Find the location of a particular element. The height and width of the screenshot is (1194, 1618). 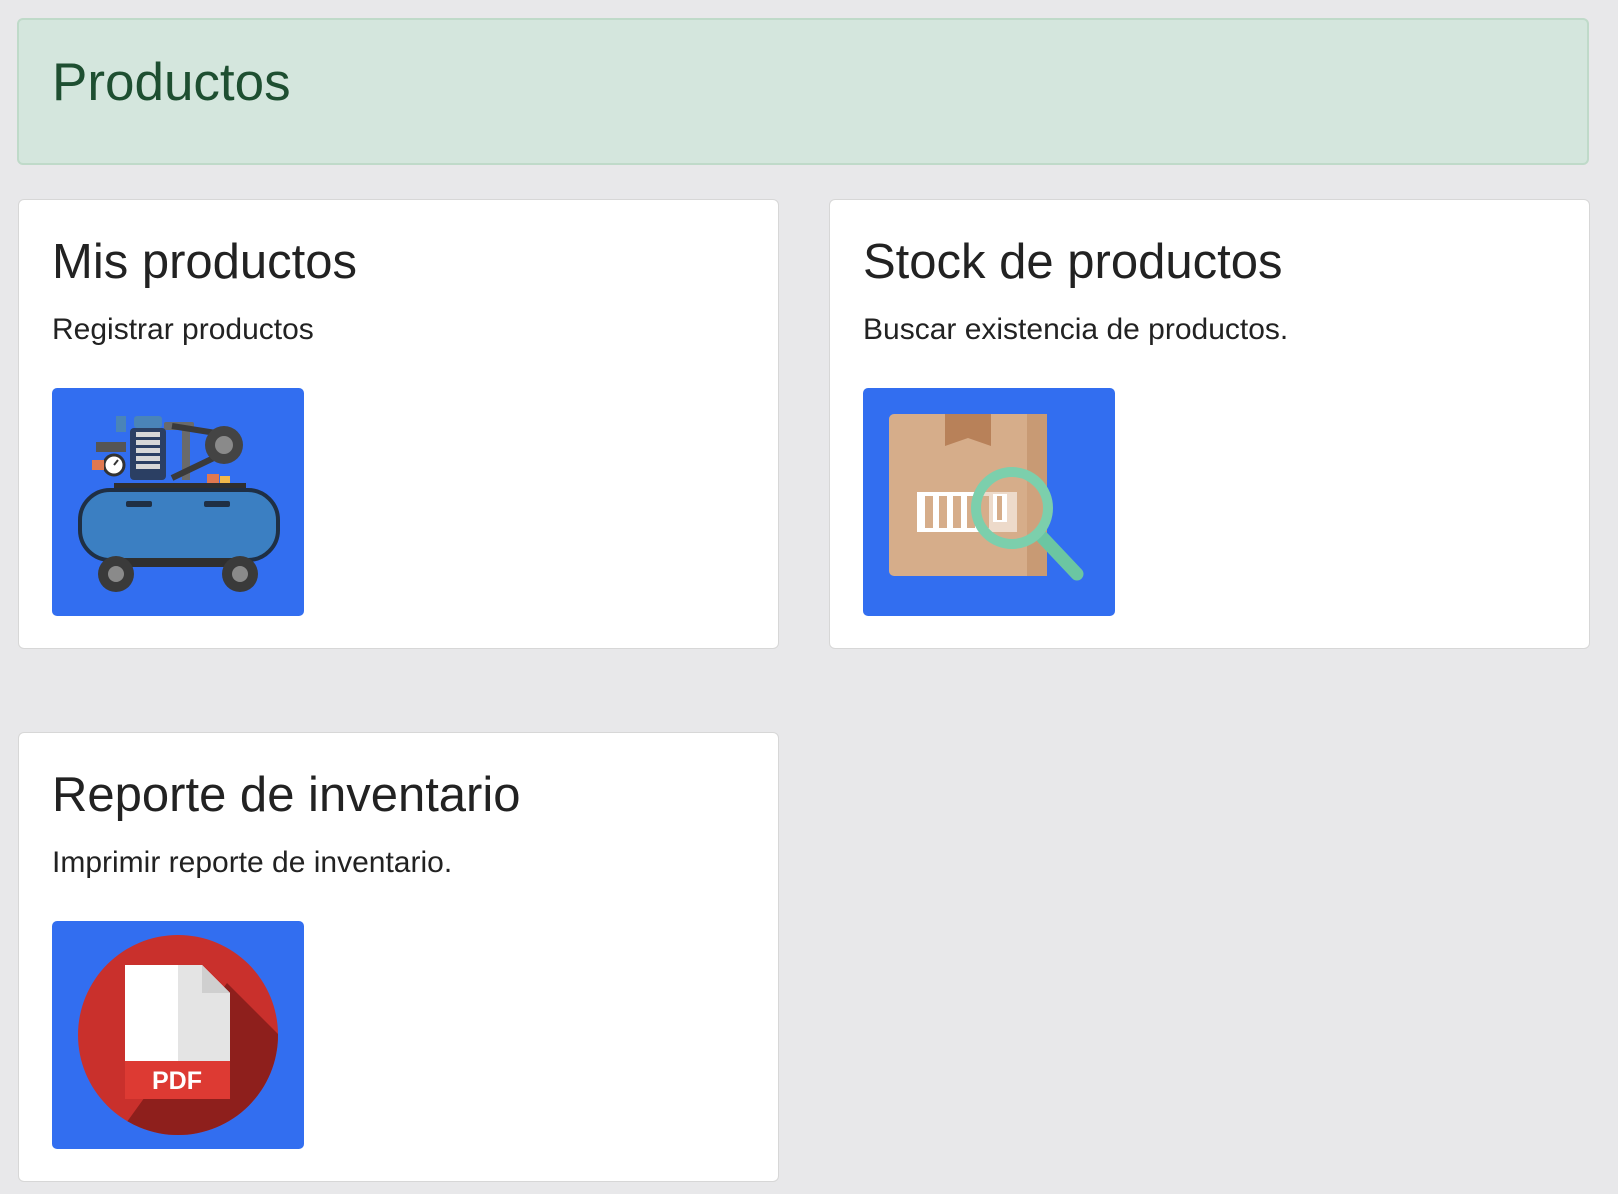

reporte-inventario-image-link: PDF is located at coordinates (178, 1035).